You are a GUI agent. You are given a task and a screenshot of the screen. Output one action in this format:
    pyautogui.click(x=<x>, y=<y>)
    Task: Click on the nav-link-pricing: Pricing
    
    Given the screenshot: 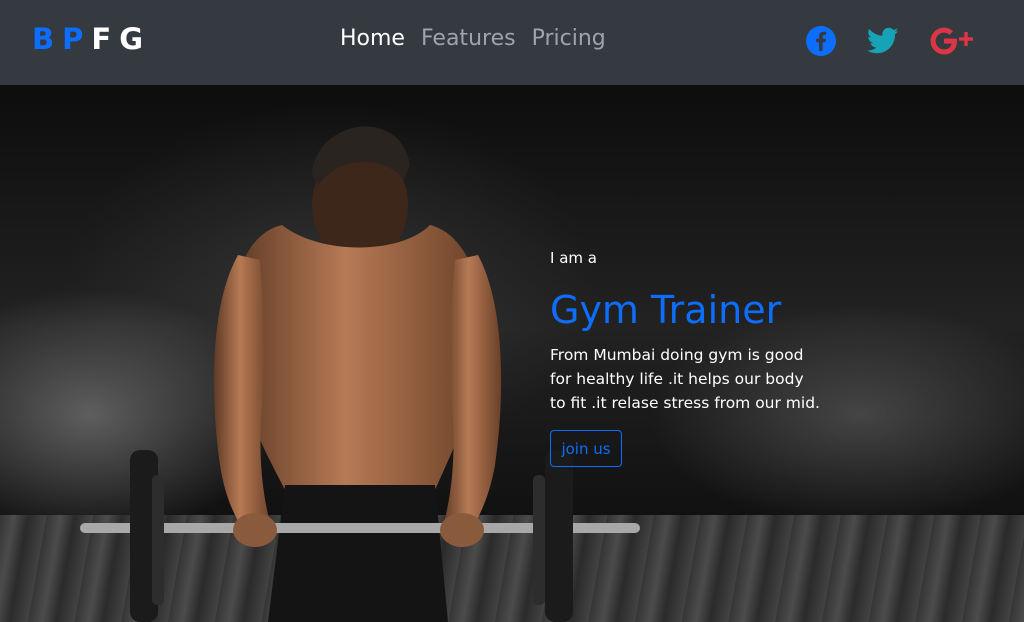 What is the action you would take?
    pyautogui.click(x=569, y=38)
    